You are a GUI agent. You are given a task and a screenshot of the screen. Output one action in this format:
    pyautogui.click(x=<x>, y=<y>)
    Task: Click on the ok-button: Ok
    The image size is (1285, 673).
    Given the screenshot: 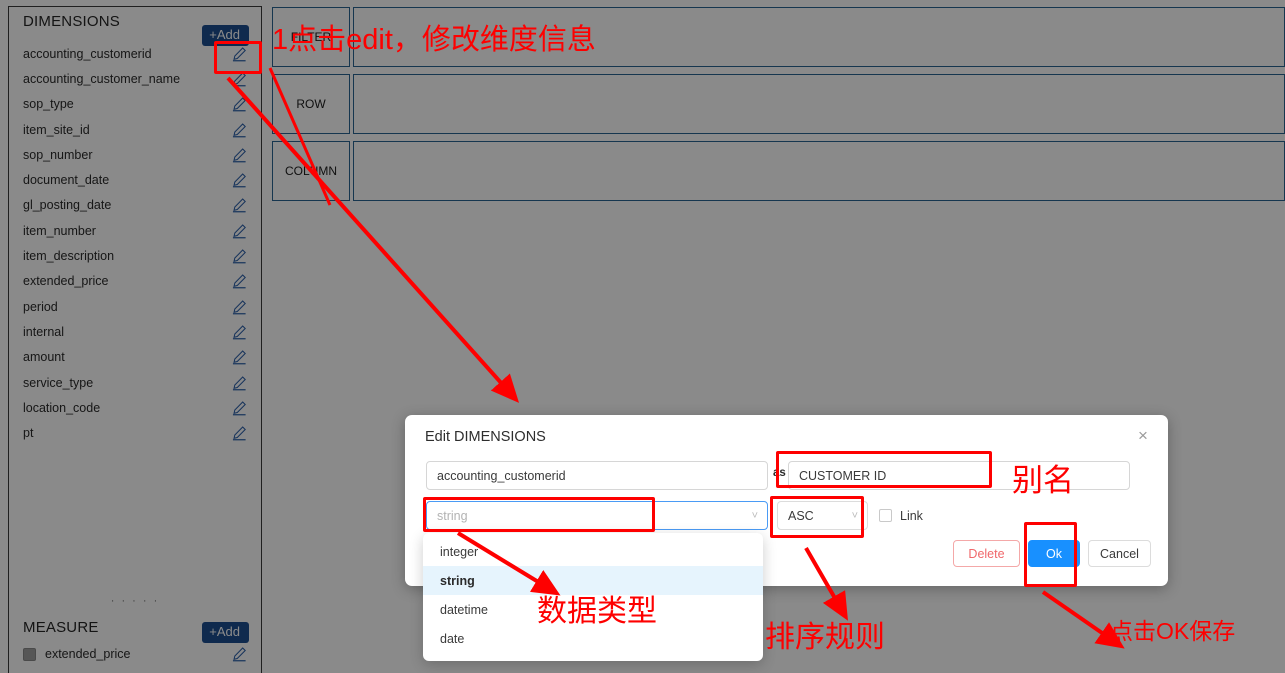 What is the action you would take?
    pyautogui.click(x=1054, y=553)
    